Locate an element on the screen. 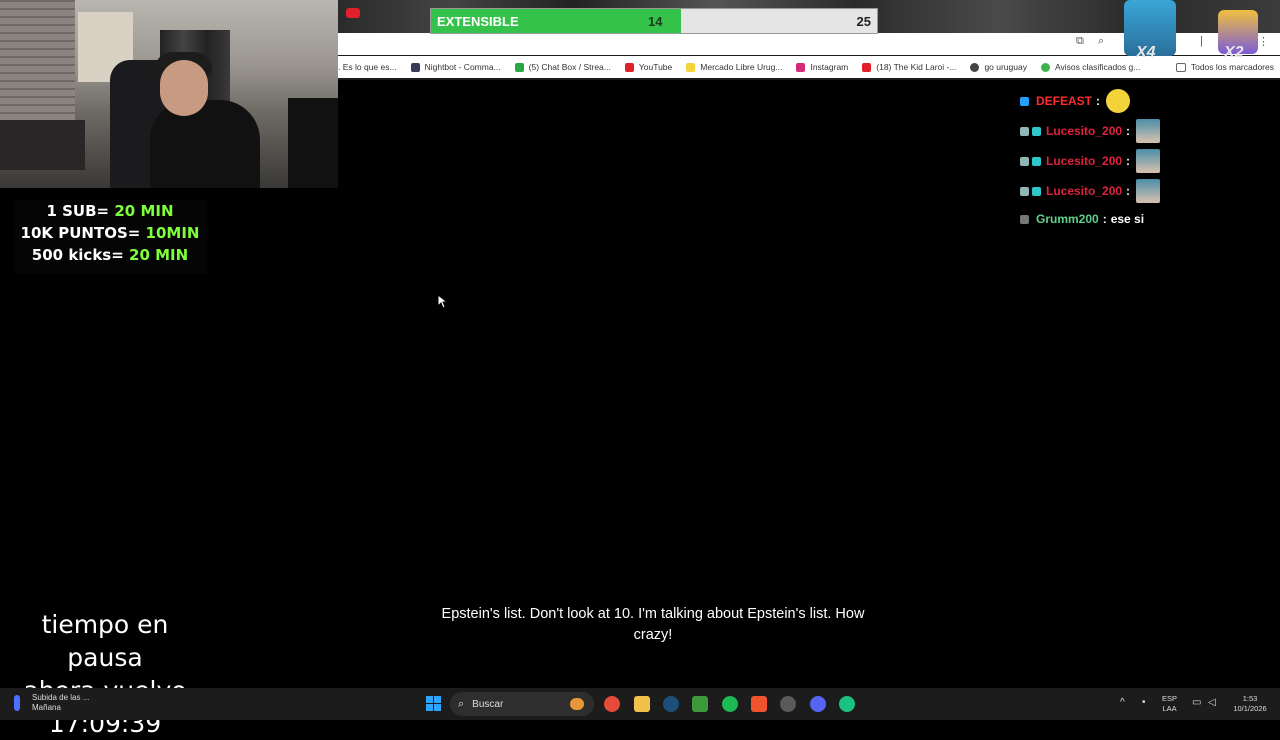  weather-line-2: Mañana is located at coordinates (46, 707).